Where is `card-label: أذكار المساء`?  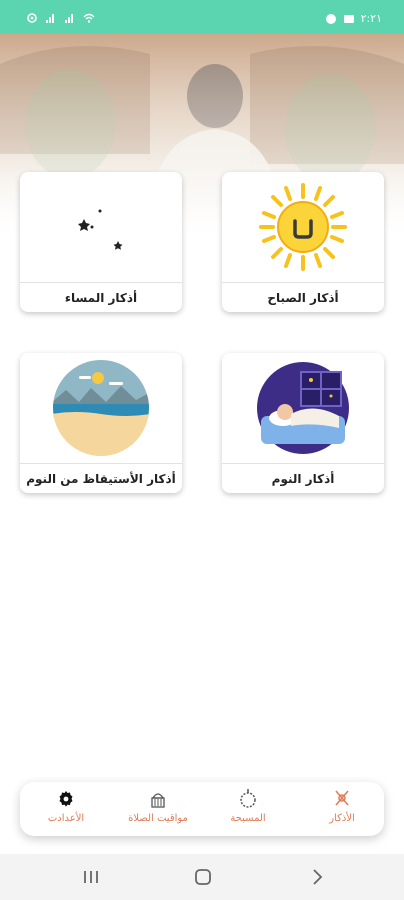 card-label: أذكار المساء is located at coordinates (101, 297).